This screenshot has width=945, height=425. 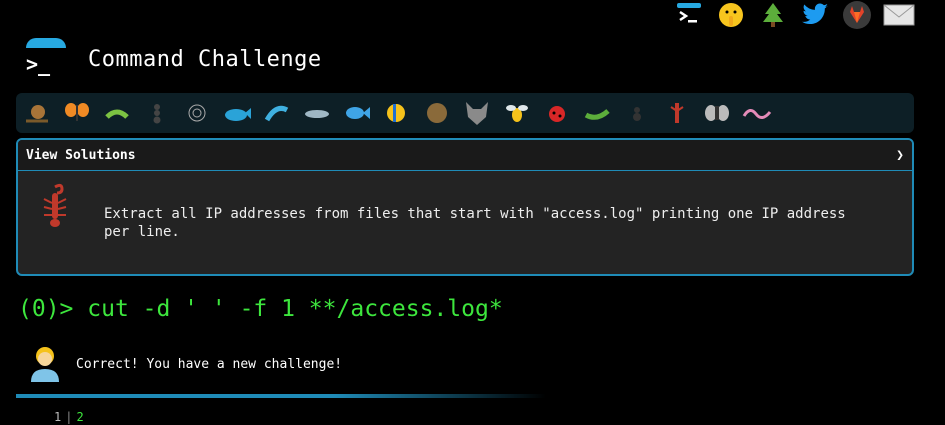 What do you see at coordinates (277, 113) in the screenshot?
I see `dolphin-icon` at bounding box center [277, 113].